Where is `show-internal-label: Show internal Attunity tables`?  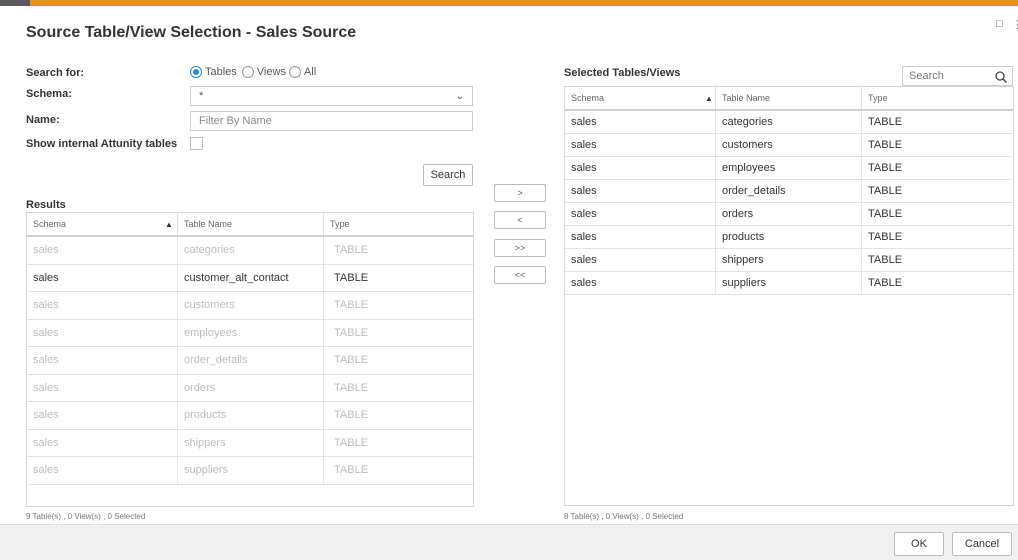 show-internal-label: Show internal Attunity tables is located at coordinates (102, 144).